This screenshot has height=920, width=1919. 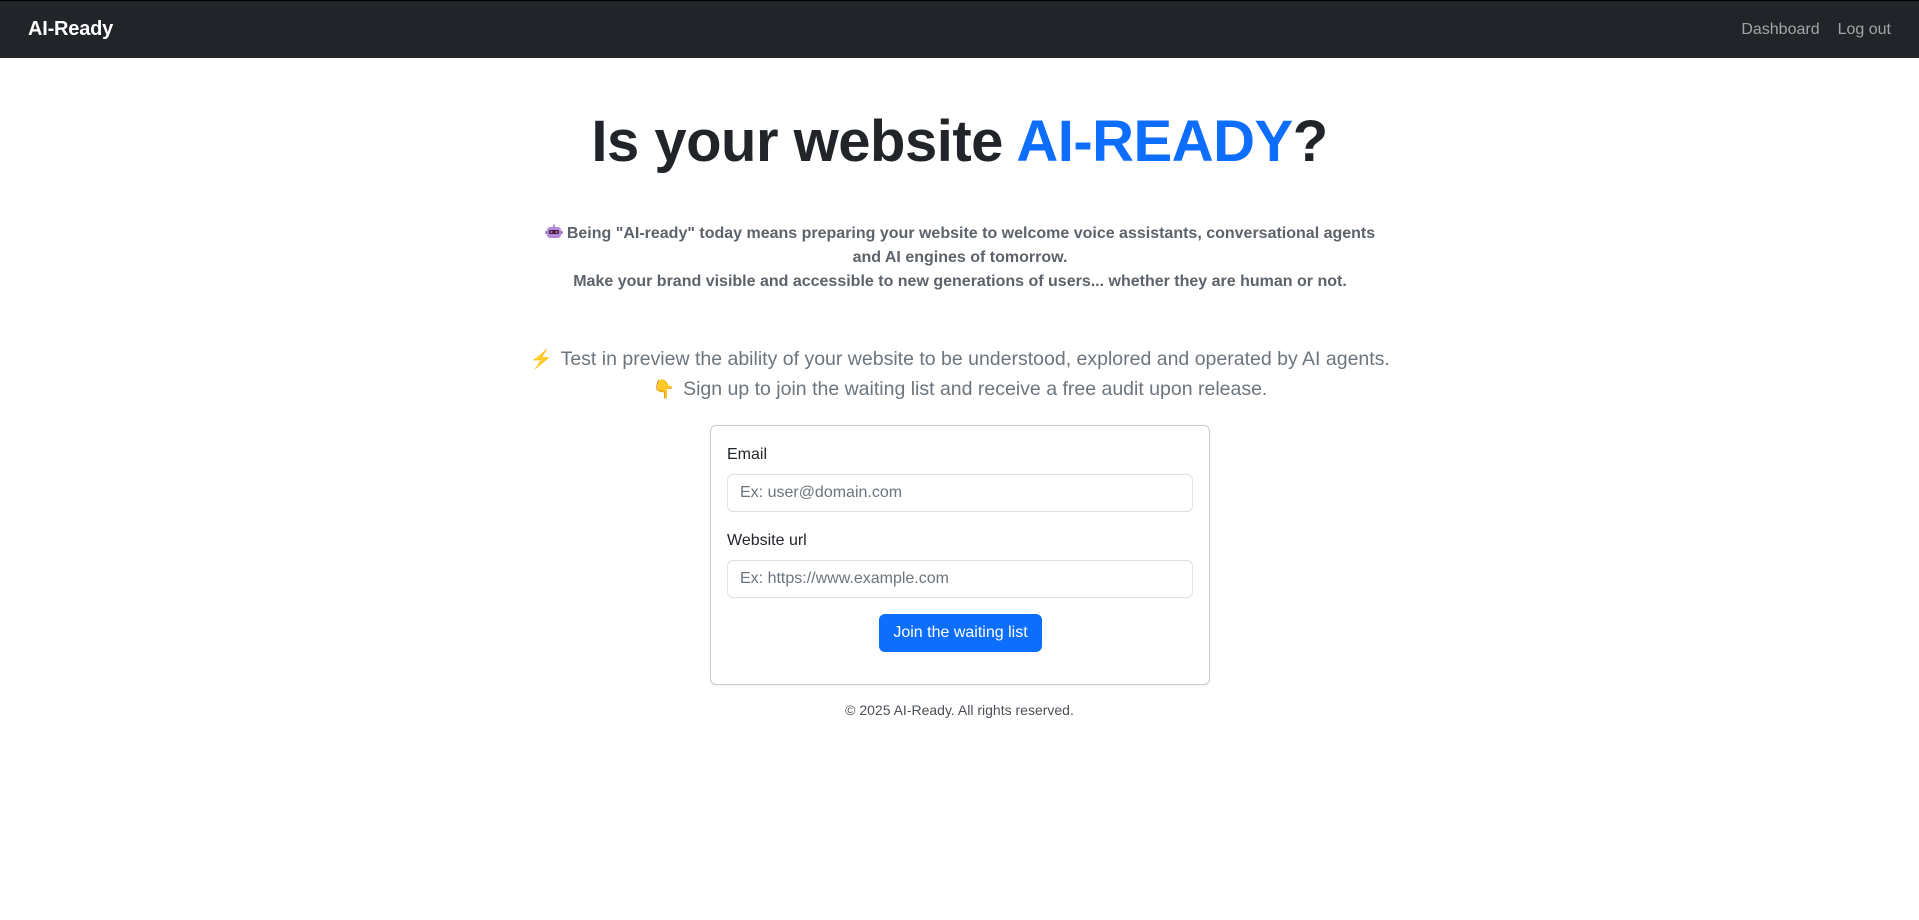 I want to click on robot-icon, so click(x=554, y=231).